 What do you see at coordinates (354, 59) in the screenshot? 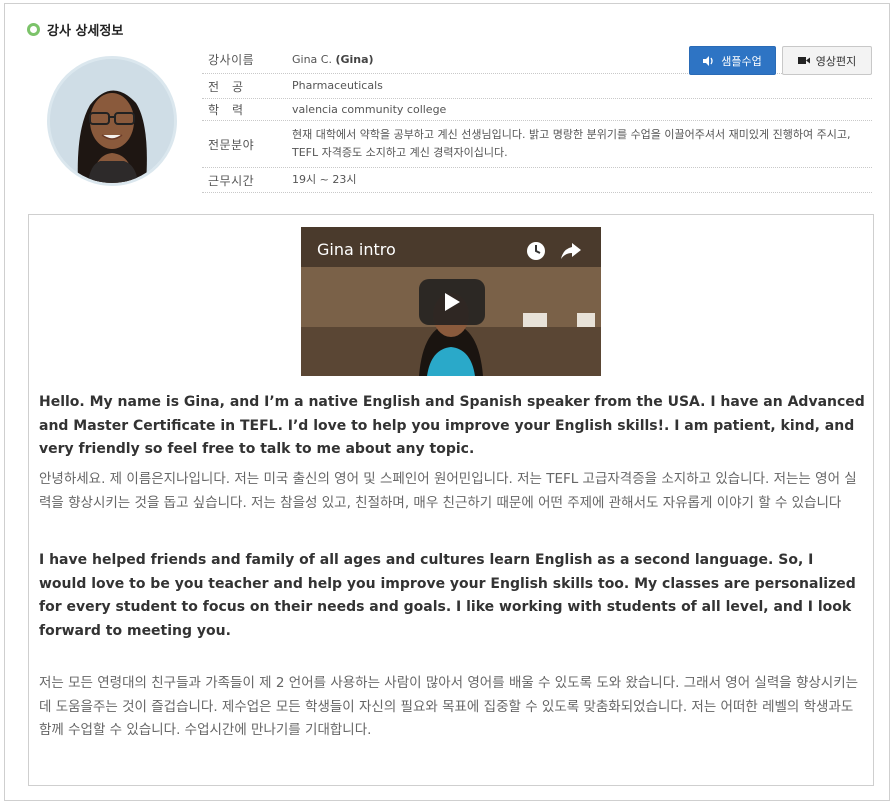
I see `name-nick: (Gina)` at bounding box center [354, 59].